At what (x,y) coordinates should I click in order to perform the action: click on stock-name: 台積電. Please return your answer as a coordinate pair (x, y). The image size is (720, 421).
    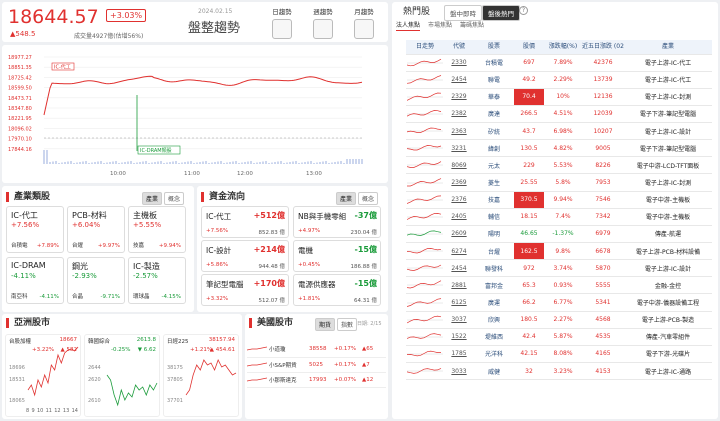
    Looking at the image, I should click on (494, 63).